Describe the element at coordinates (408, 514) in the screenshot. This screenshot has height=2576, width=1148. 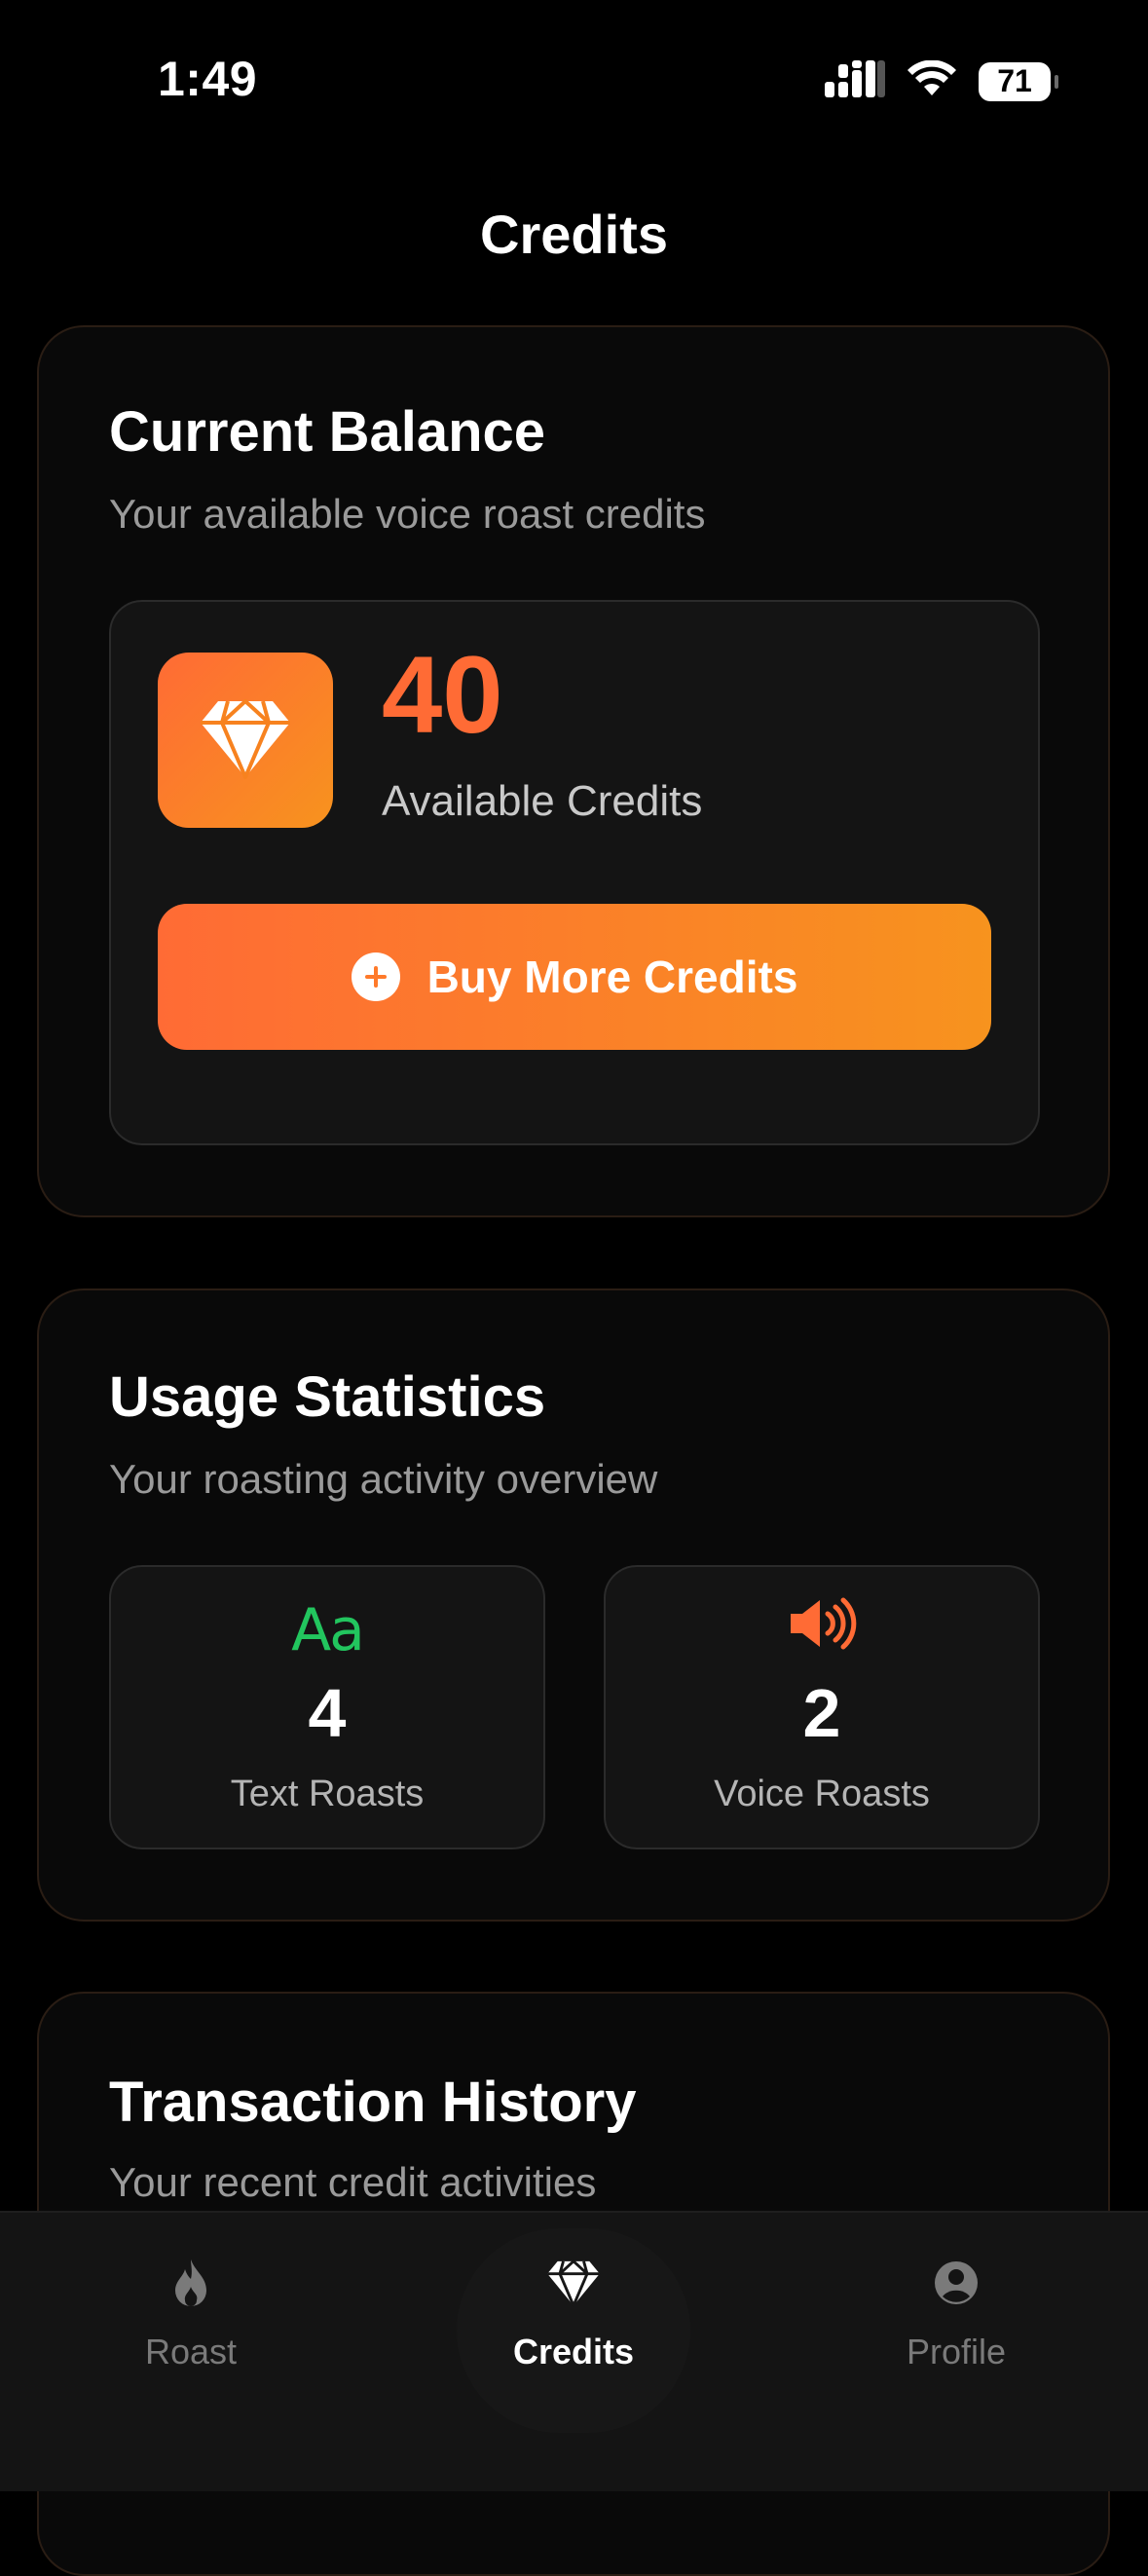
I see `balance-subtitle: Your available voice roast credits` at that location.